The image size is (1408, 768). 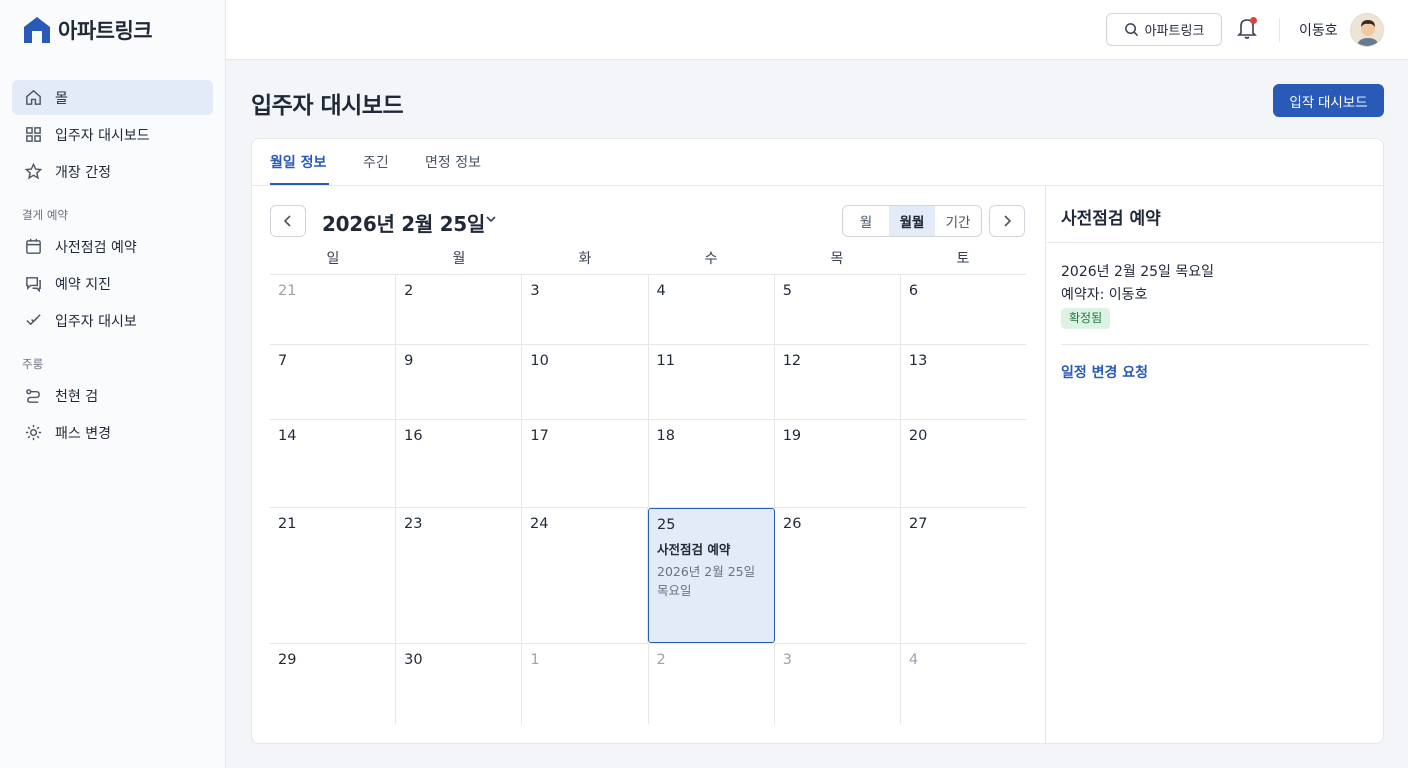 I want to click on status-badge: 확정됨, so click(x=1086, y=318).